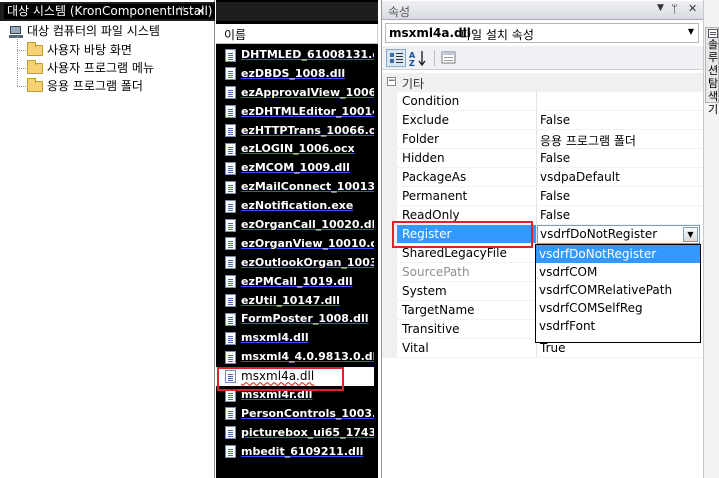 The height and width of the screenshot is (478, 719). I want to click on file-name: ezOutlookOrgan_1003.dll, so click(307, 262).